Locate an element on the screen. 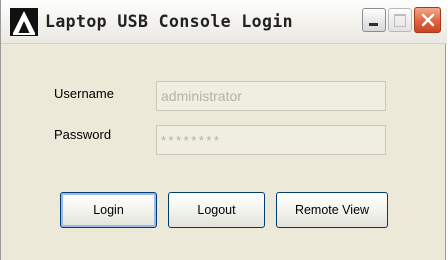 The image size is (448, 260). username-label: Username is located at coordinates (84, 93).